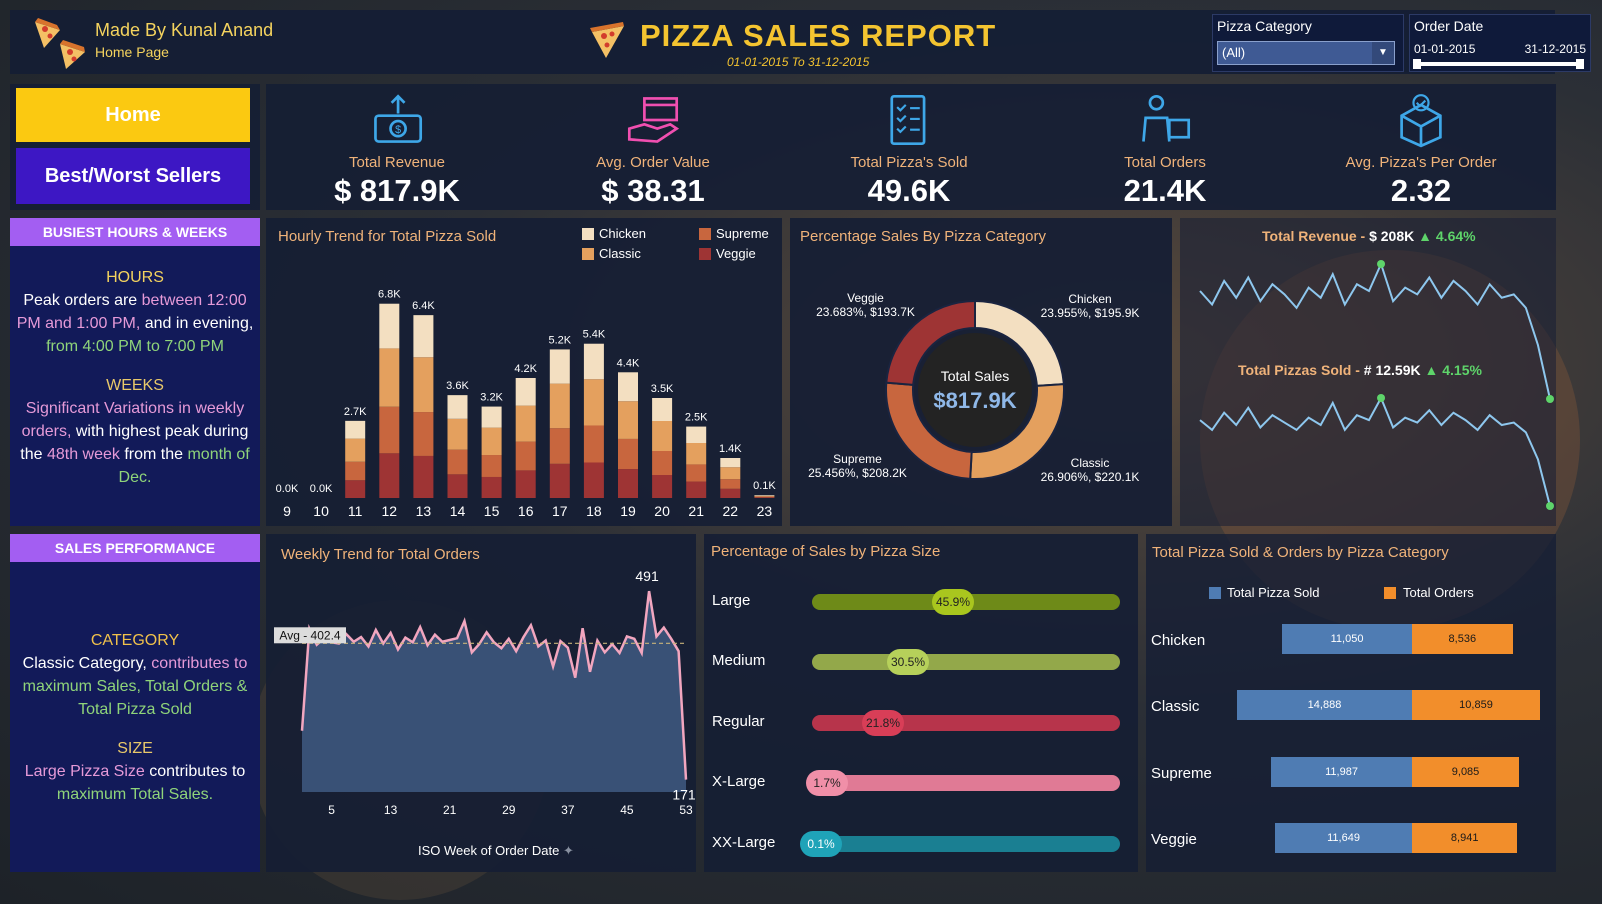 This screenshot has width=1602, height=904. Describe the element at coordinates (798, 62) in the screenshot. I see `report-date-range: 01-01-2015 To 31-12-2015` at that location.